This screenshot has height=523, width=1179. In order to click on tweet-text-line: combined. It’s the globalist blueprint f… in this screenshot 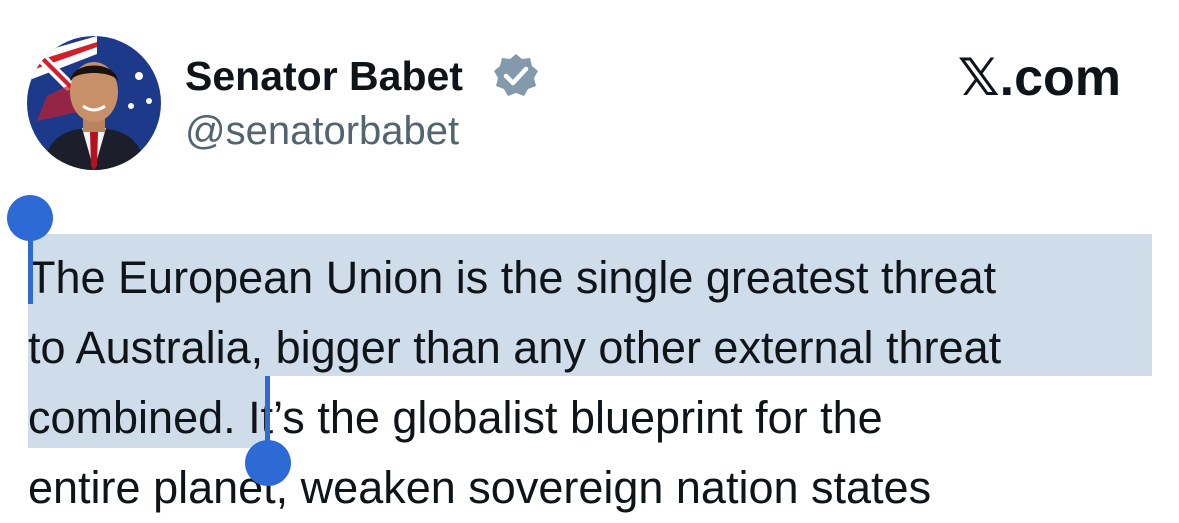, I will do `click(455, 417)`.